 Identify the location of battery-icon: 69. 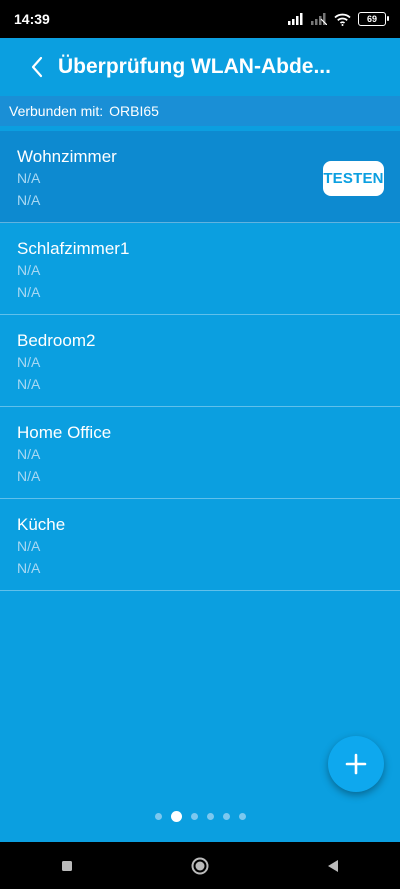
(373, 19).